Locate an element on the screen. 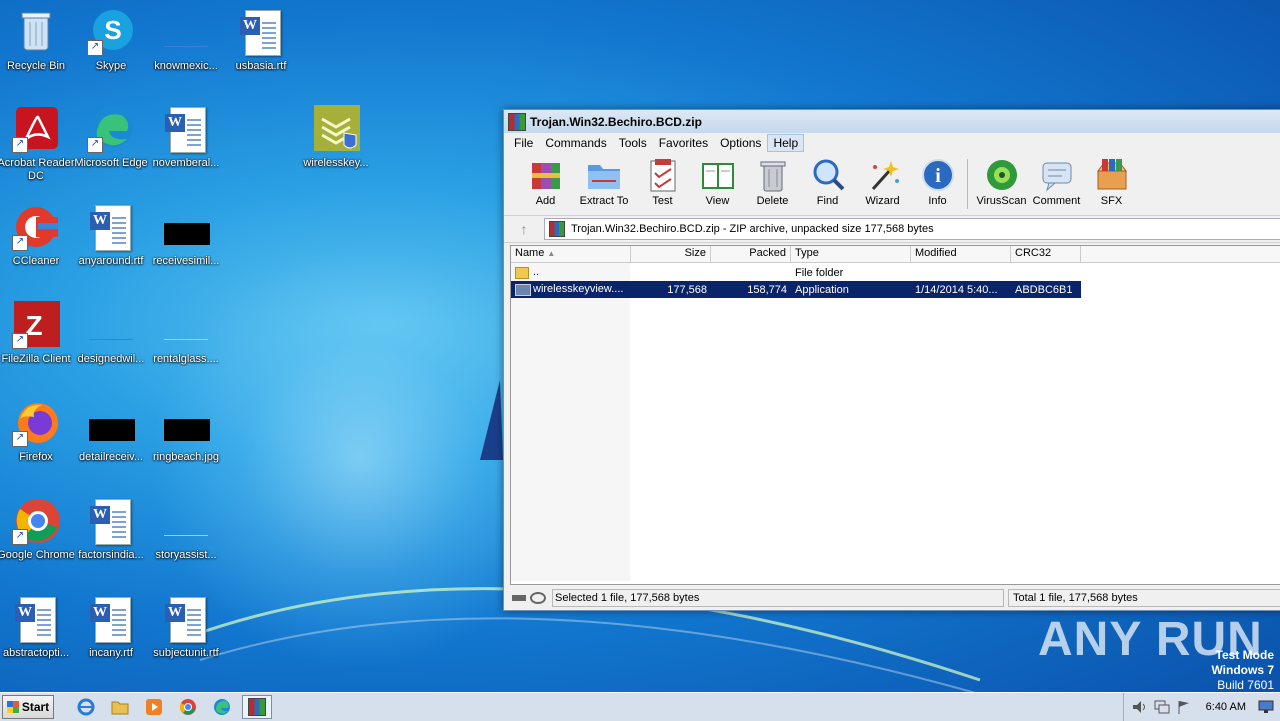  window-titlebar: Trojan.Win32.Bechiro.BCD.zip is located at coordinates (892, 121).